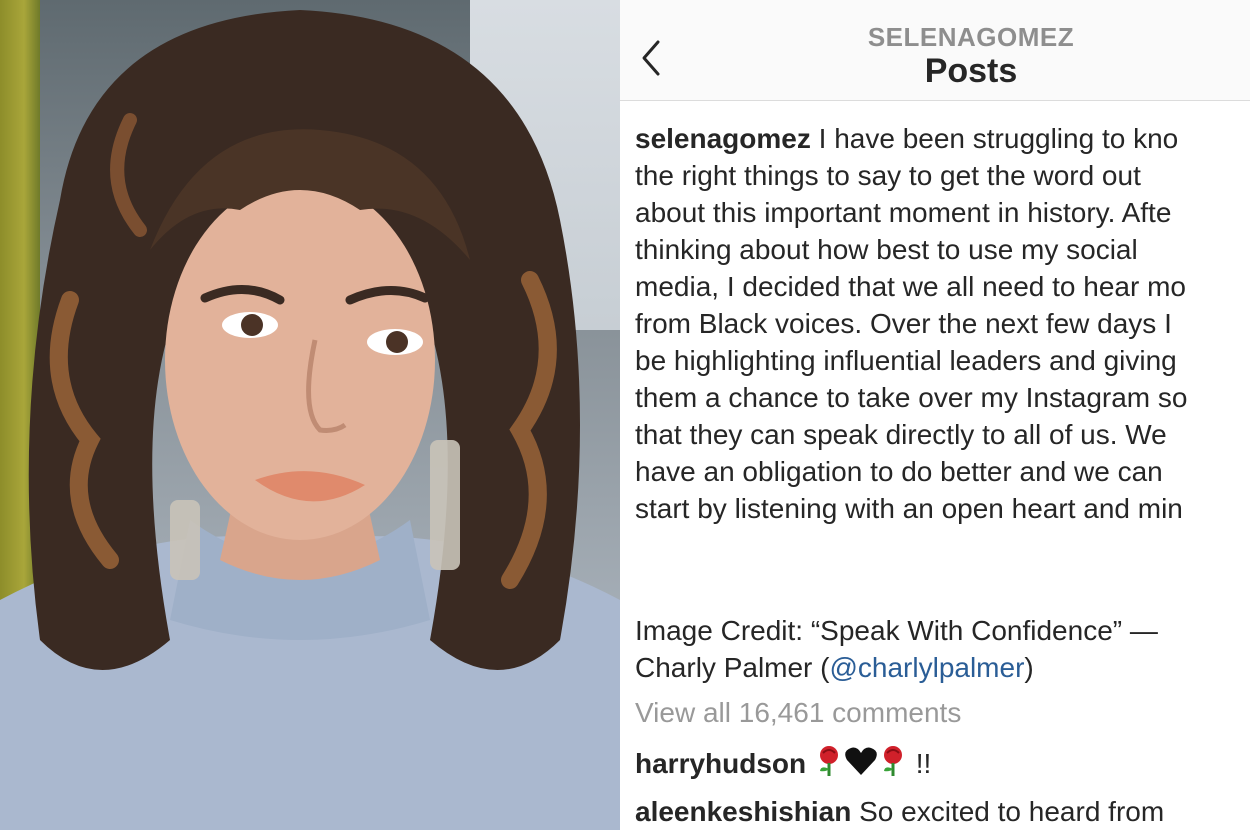 The height and width of the screenshot is (830, 1250). What do you see at coordinates (926, 667) in the screenshot?
I see `credit-mention-link: @charlylpalmer` at bounding box center [926, 667].